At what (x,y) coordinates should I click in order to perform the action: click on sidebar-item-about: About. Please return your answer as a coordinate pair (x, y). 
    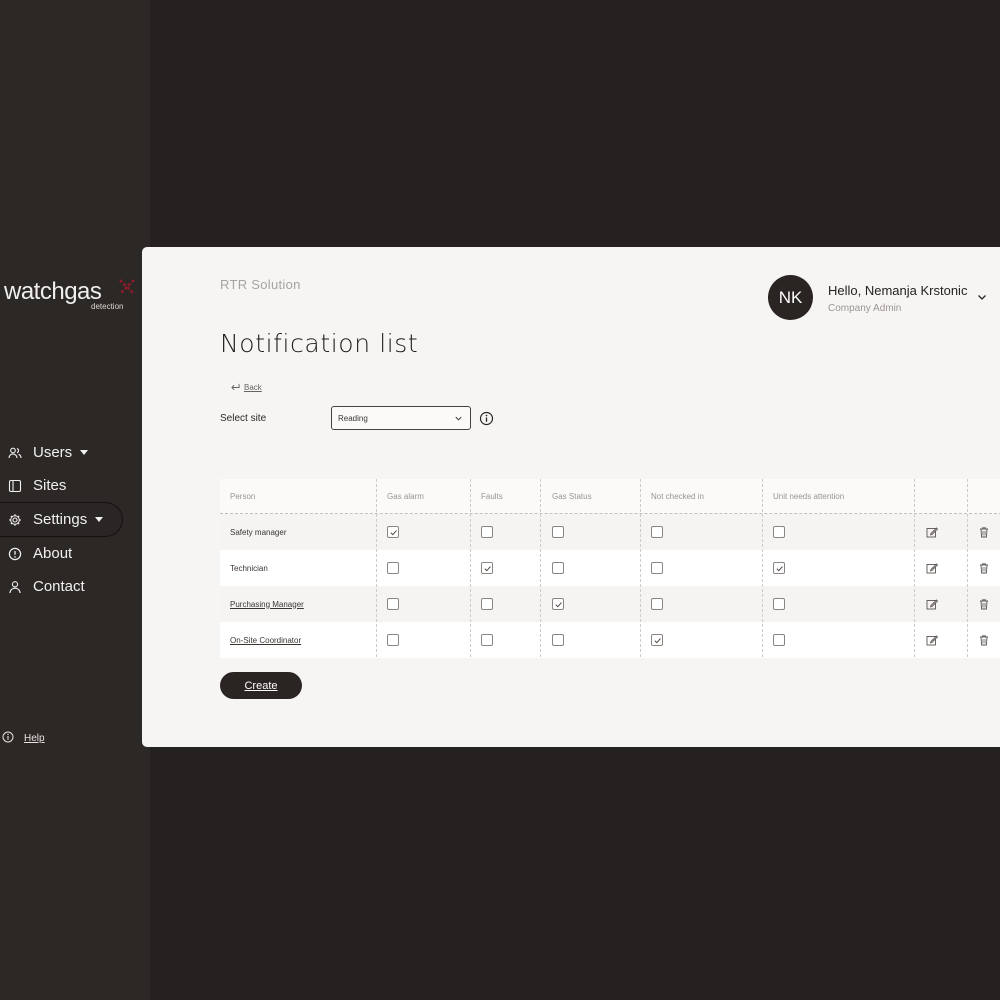
    Looking at the image, I should click on (75, 553).